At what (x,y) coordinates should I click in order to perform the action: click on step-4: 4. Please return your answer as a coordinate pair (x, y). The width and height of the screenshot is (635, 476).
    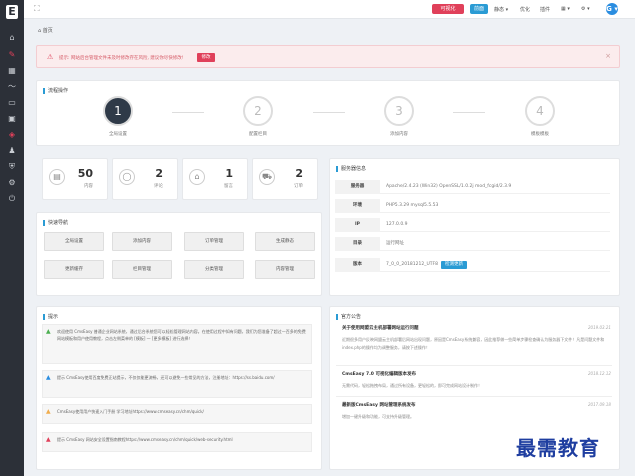
    Looking at the image, I should click on (540, 111).